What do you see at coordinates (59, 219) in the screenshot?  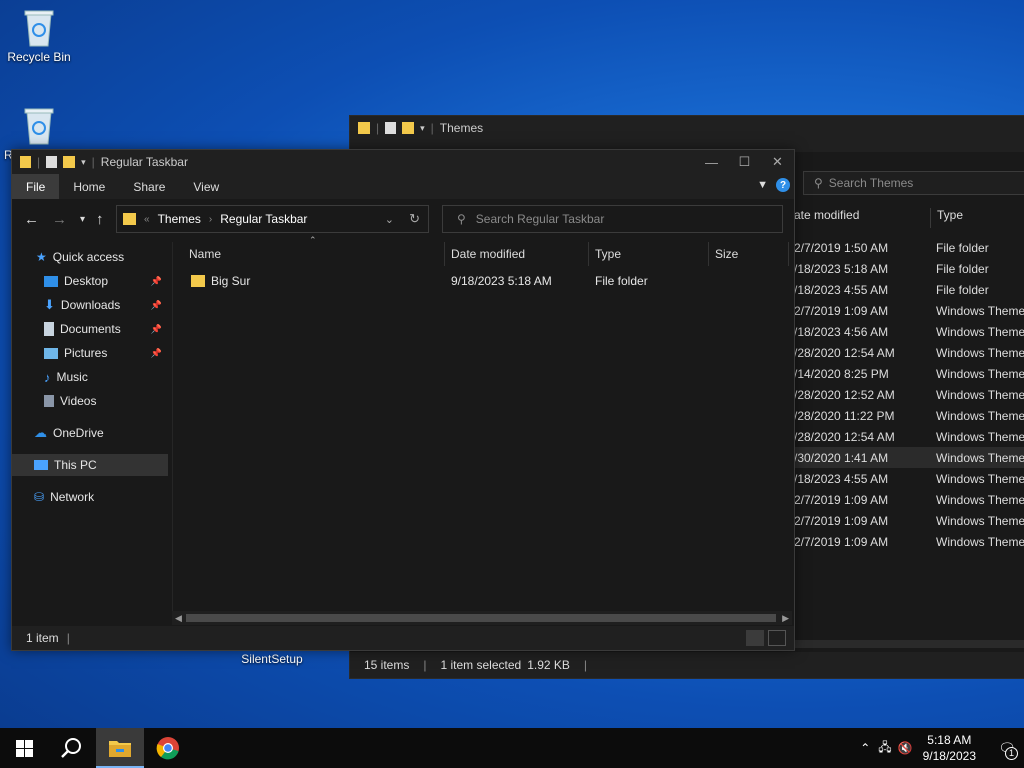 I see `forward-button: →` at bounding box center [59, 219].